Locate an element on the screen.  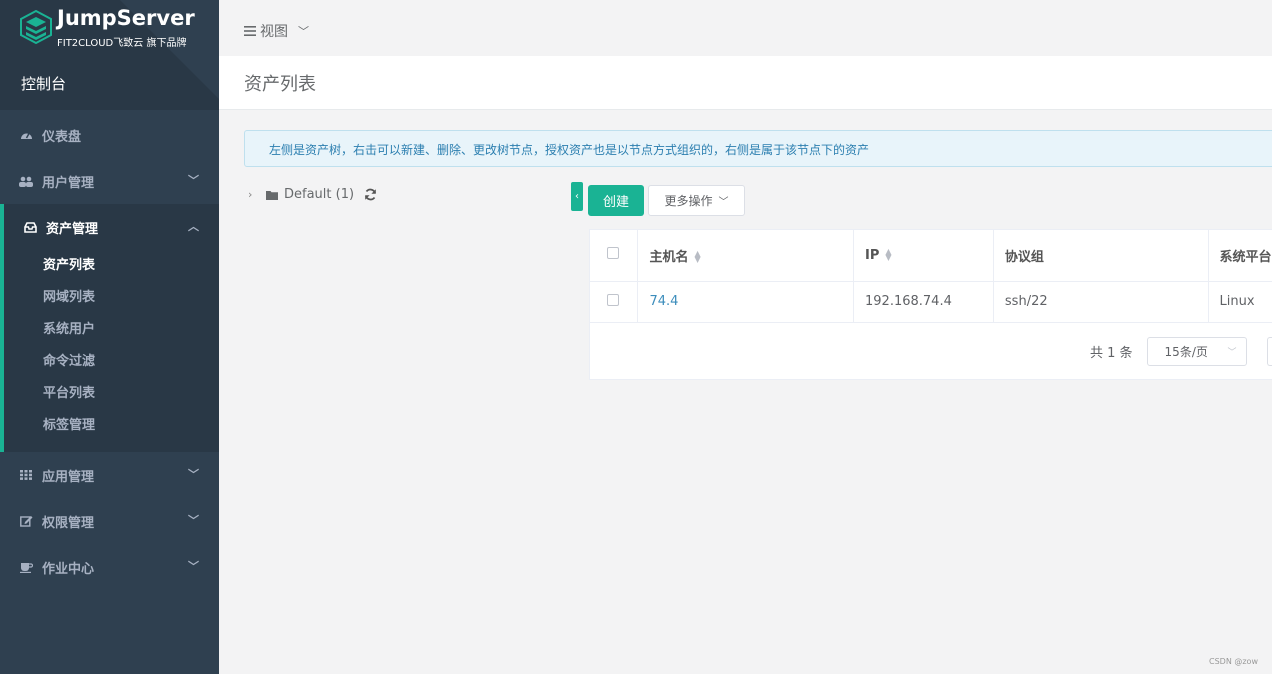
sidebar-item-permissions: 权限管理 ﹀ is located at coordinates (109, 521).